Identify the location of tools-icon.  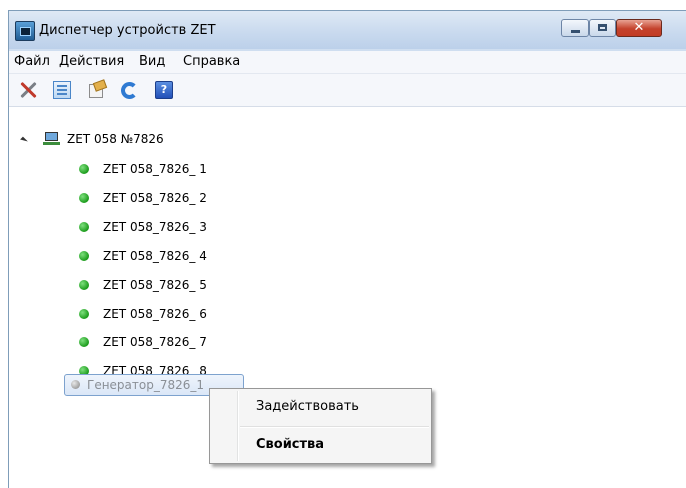
(28, 90).